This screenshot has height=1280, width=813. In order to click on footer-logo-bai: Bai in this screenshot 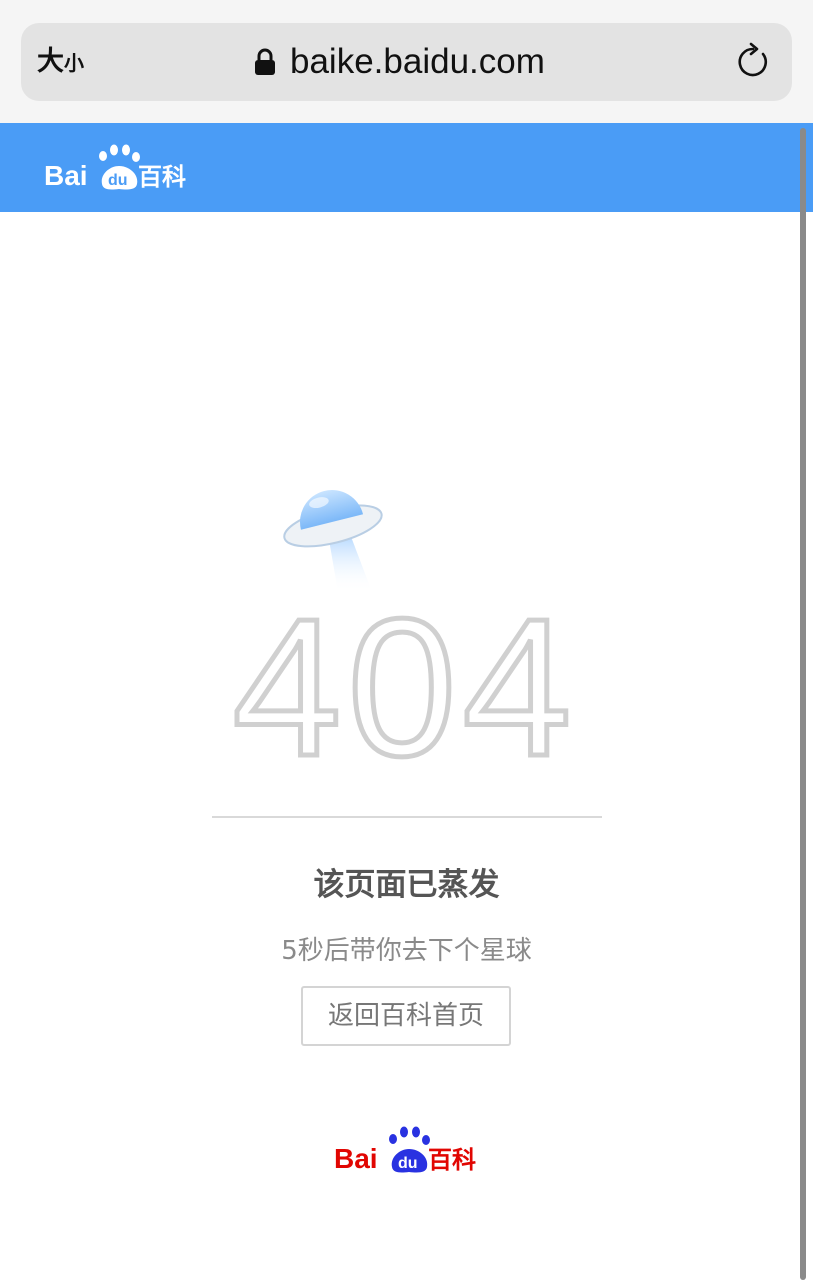, I will do `click(356, 1158)`.